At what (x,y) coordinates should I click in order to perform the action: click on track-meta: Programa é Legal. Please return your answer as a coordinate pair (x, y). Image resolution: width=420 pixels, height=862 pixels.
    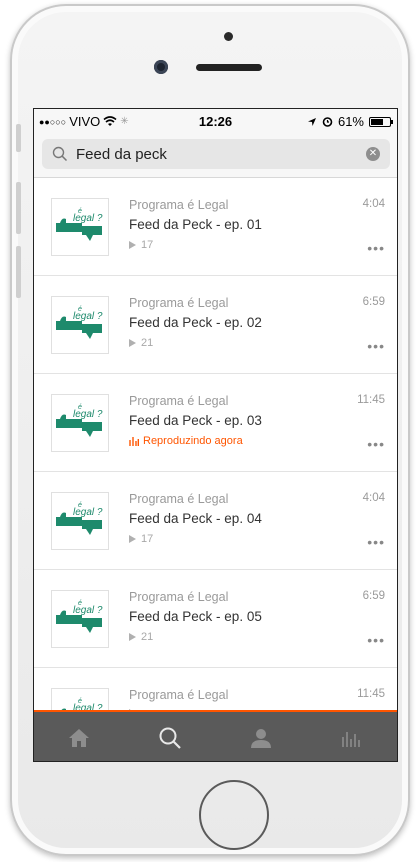
    Looking at the image, I should click on (258, 699).